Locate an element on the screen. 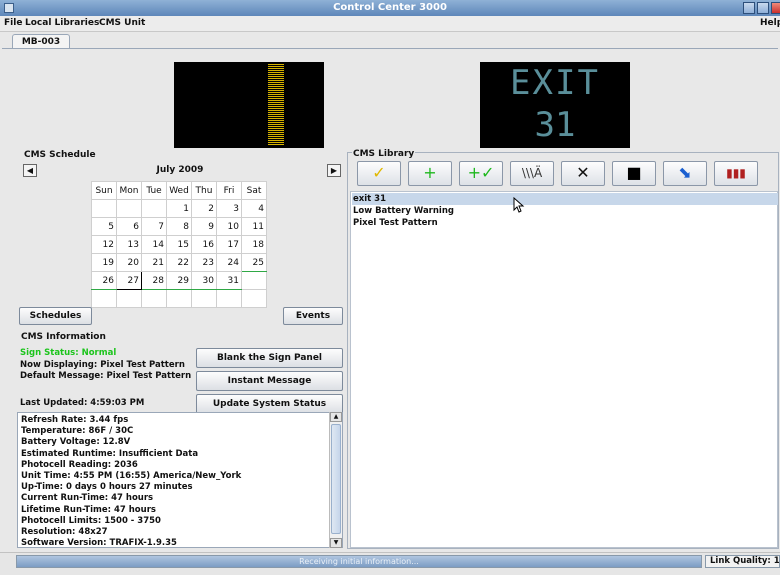  preview-line-2: 31 is located at coordinates (555, 125).